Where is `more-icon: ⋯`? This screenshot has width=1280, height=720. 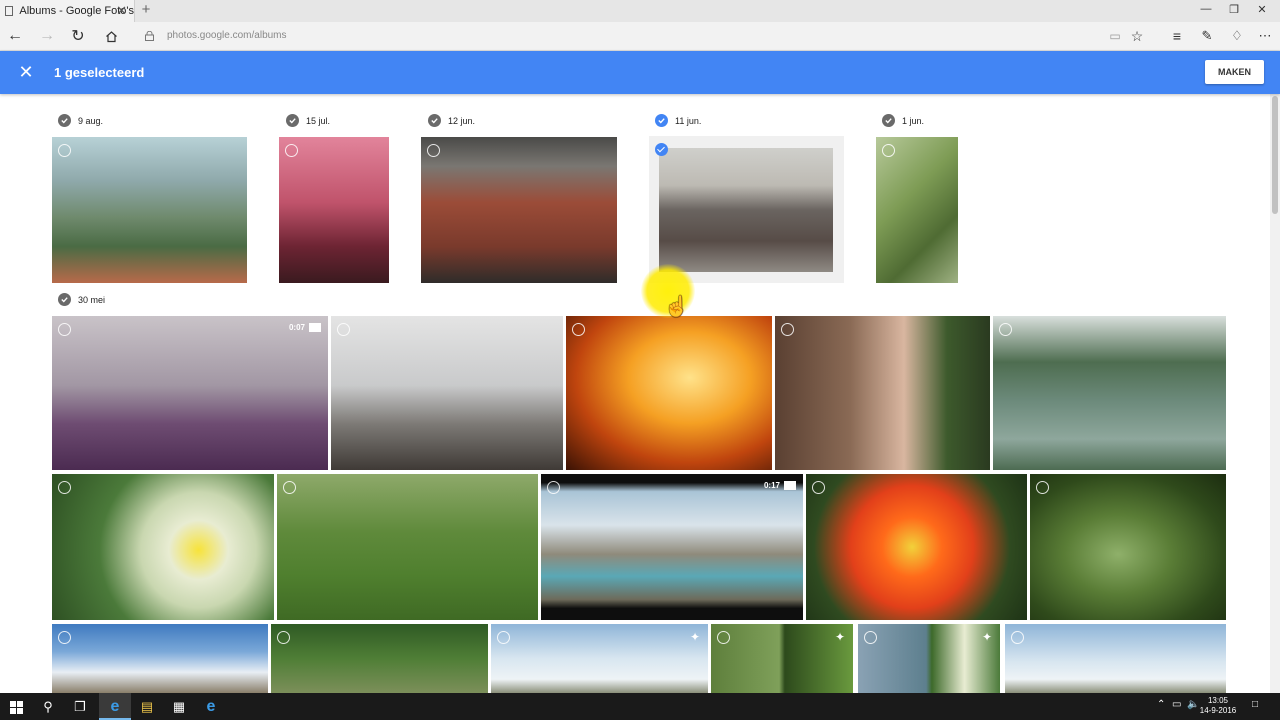 more-icon: ⋯ is located at coordinates (1265, 36).